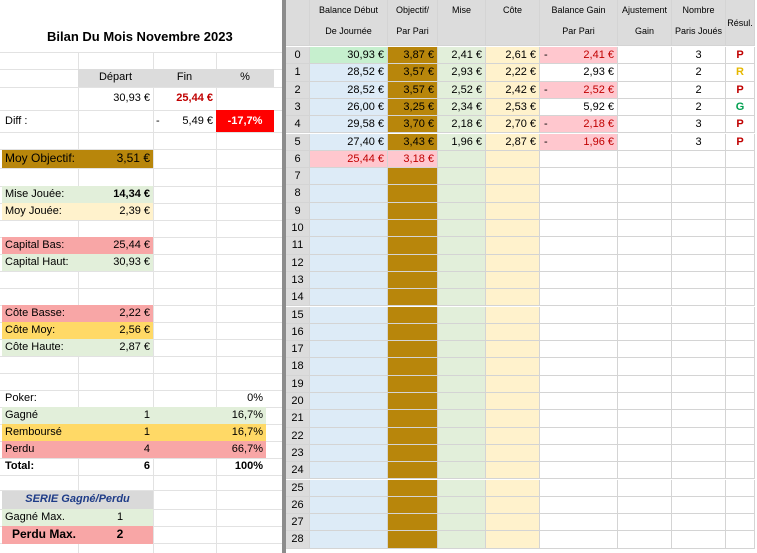 The width and height of the screenshot is (757, 553). Describe the element at coordinates (298, 523) in the screenshot. I see `row-number: 27` at that location.